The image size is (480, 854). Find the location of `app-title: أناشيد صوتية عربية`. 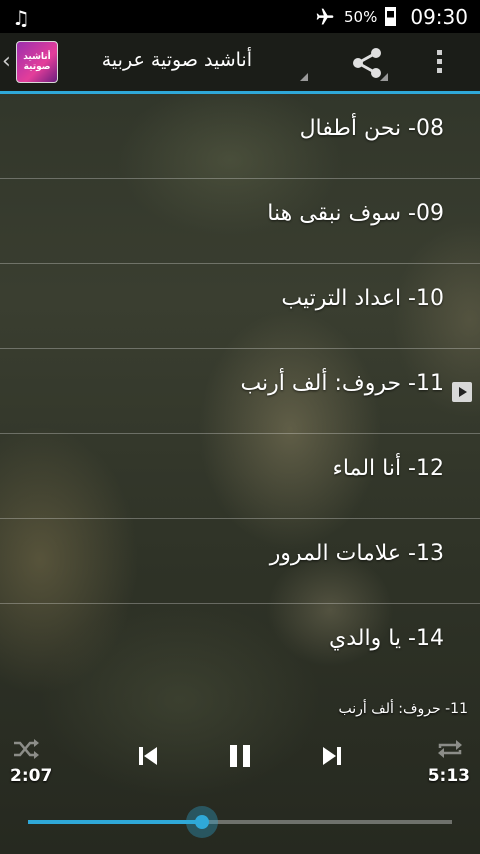

app-title: أناشيد صوتية عربية is located at coordinates (166, 60).